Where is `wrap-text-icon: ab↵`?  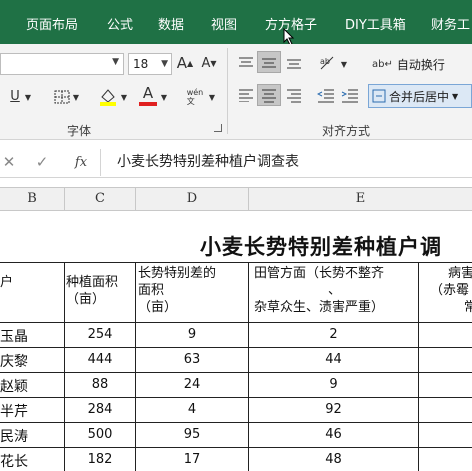
wrap-text-icon: ab↵ is located at coordinates (382, 64).